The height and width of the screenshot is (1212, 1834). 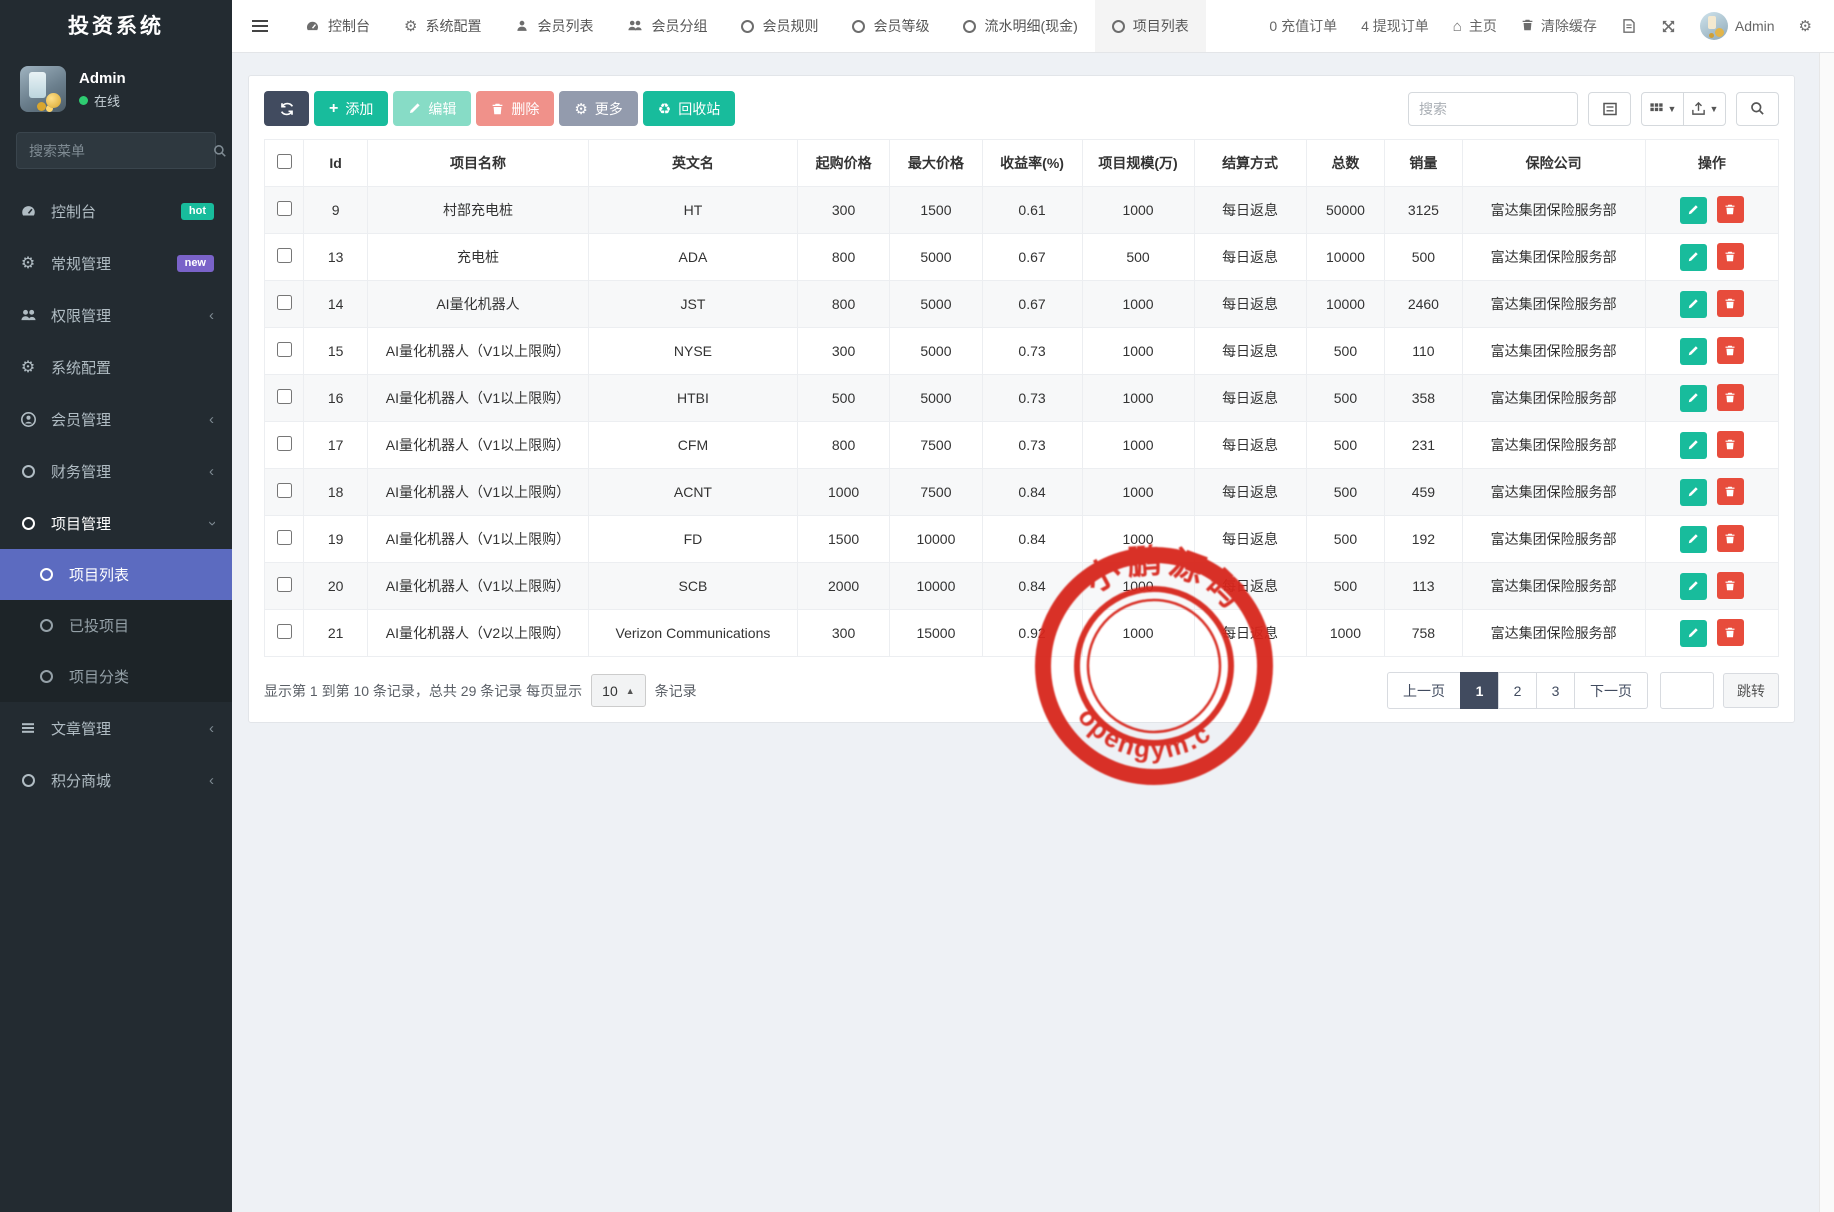 What do you see at coordinates (284, 161) in the screenshot?
I see `select-all-checkbox` at bounding box center [284, 161].